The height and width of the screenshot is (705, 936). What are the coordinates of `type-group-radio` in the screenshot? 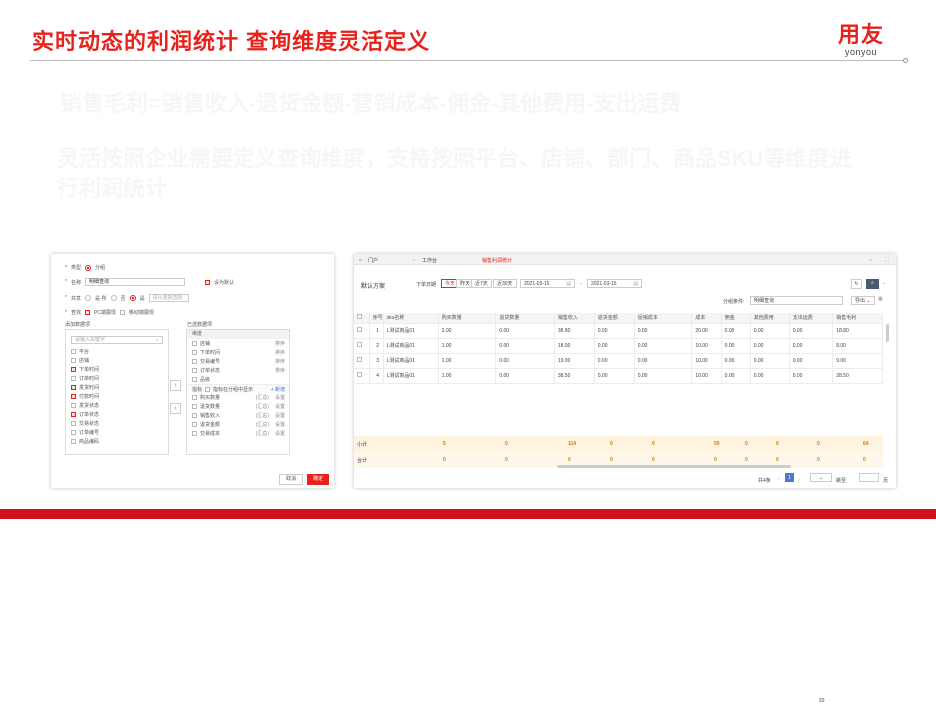 It's located at (87, 267).